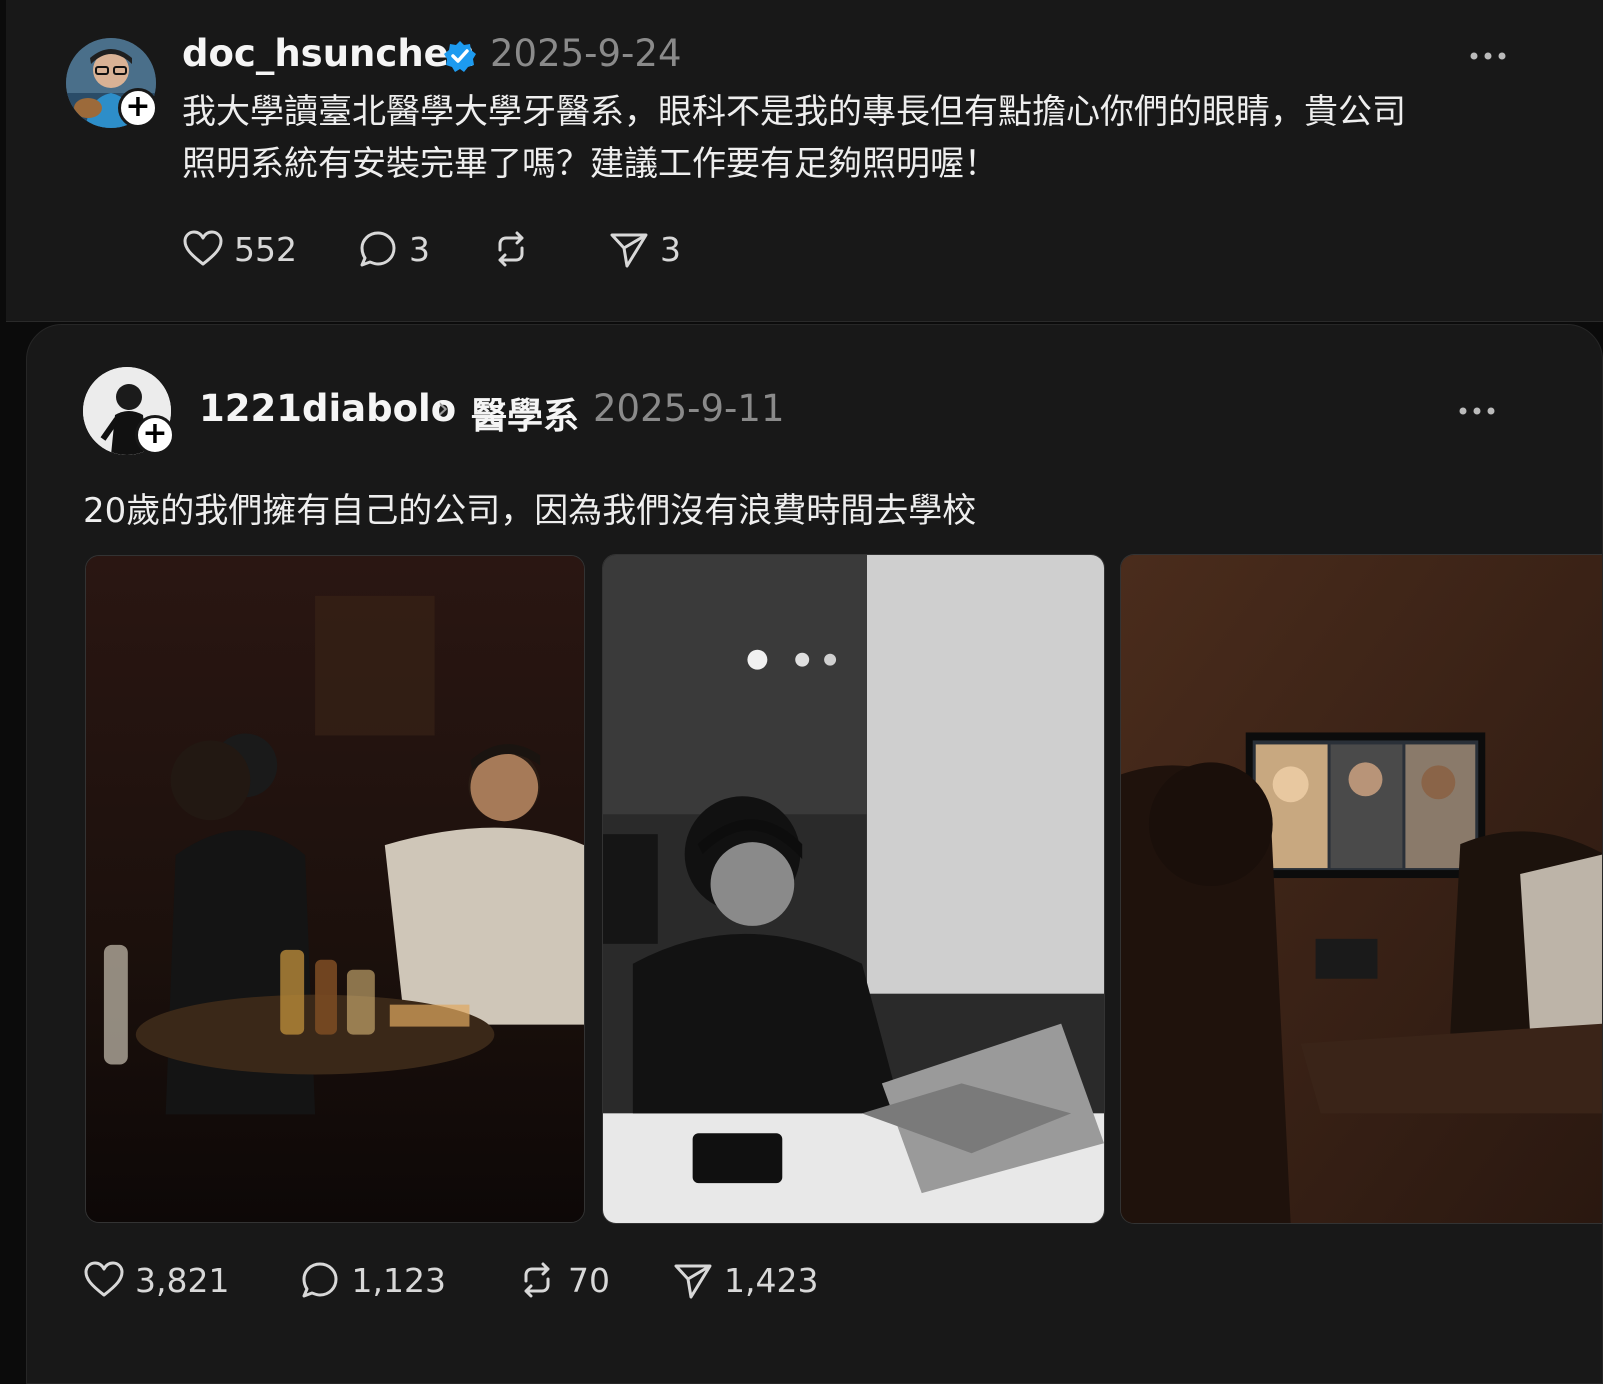 This screenshot has width=1603, height=1384. I want to click on share-count: 3, so click(670, 249).